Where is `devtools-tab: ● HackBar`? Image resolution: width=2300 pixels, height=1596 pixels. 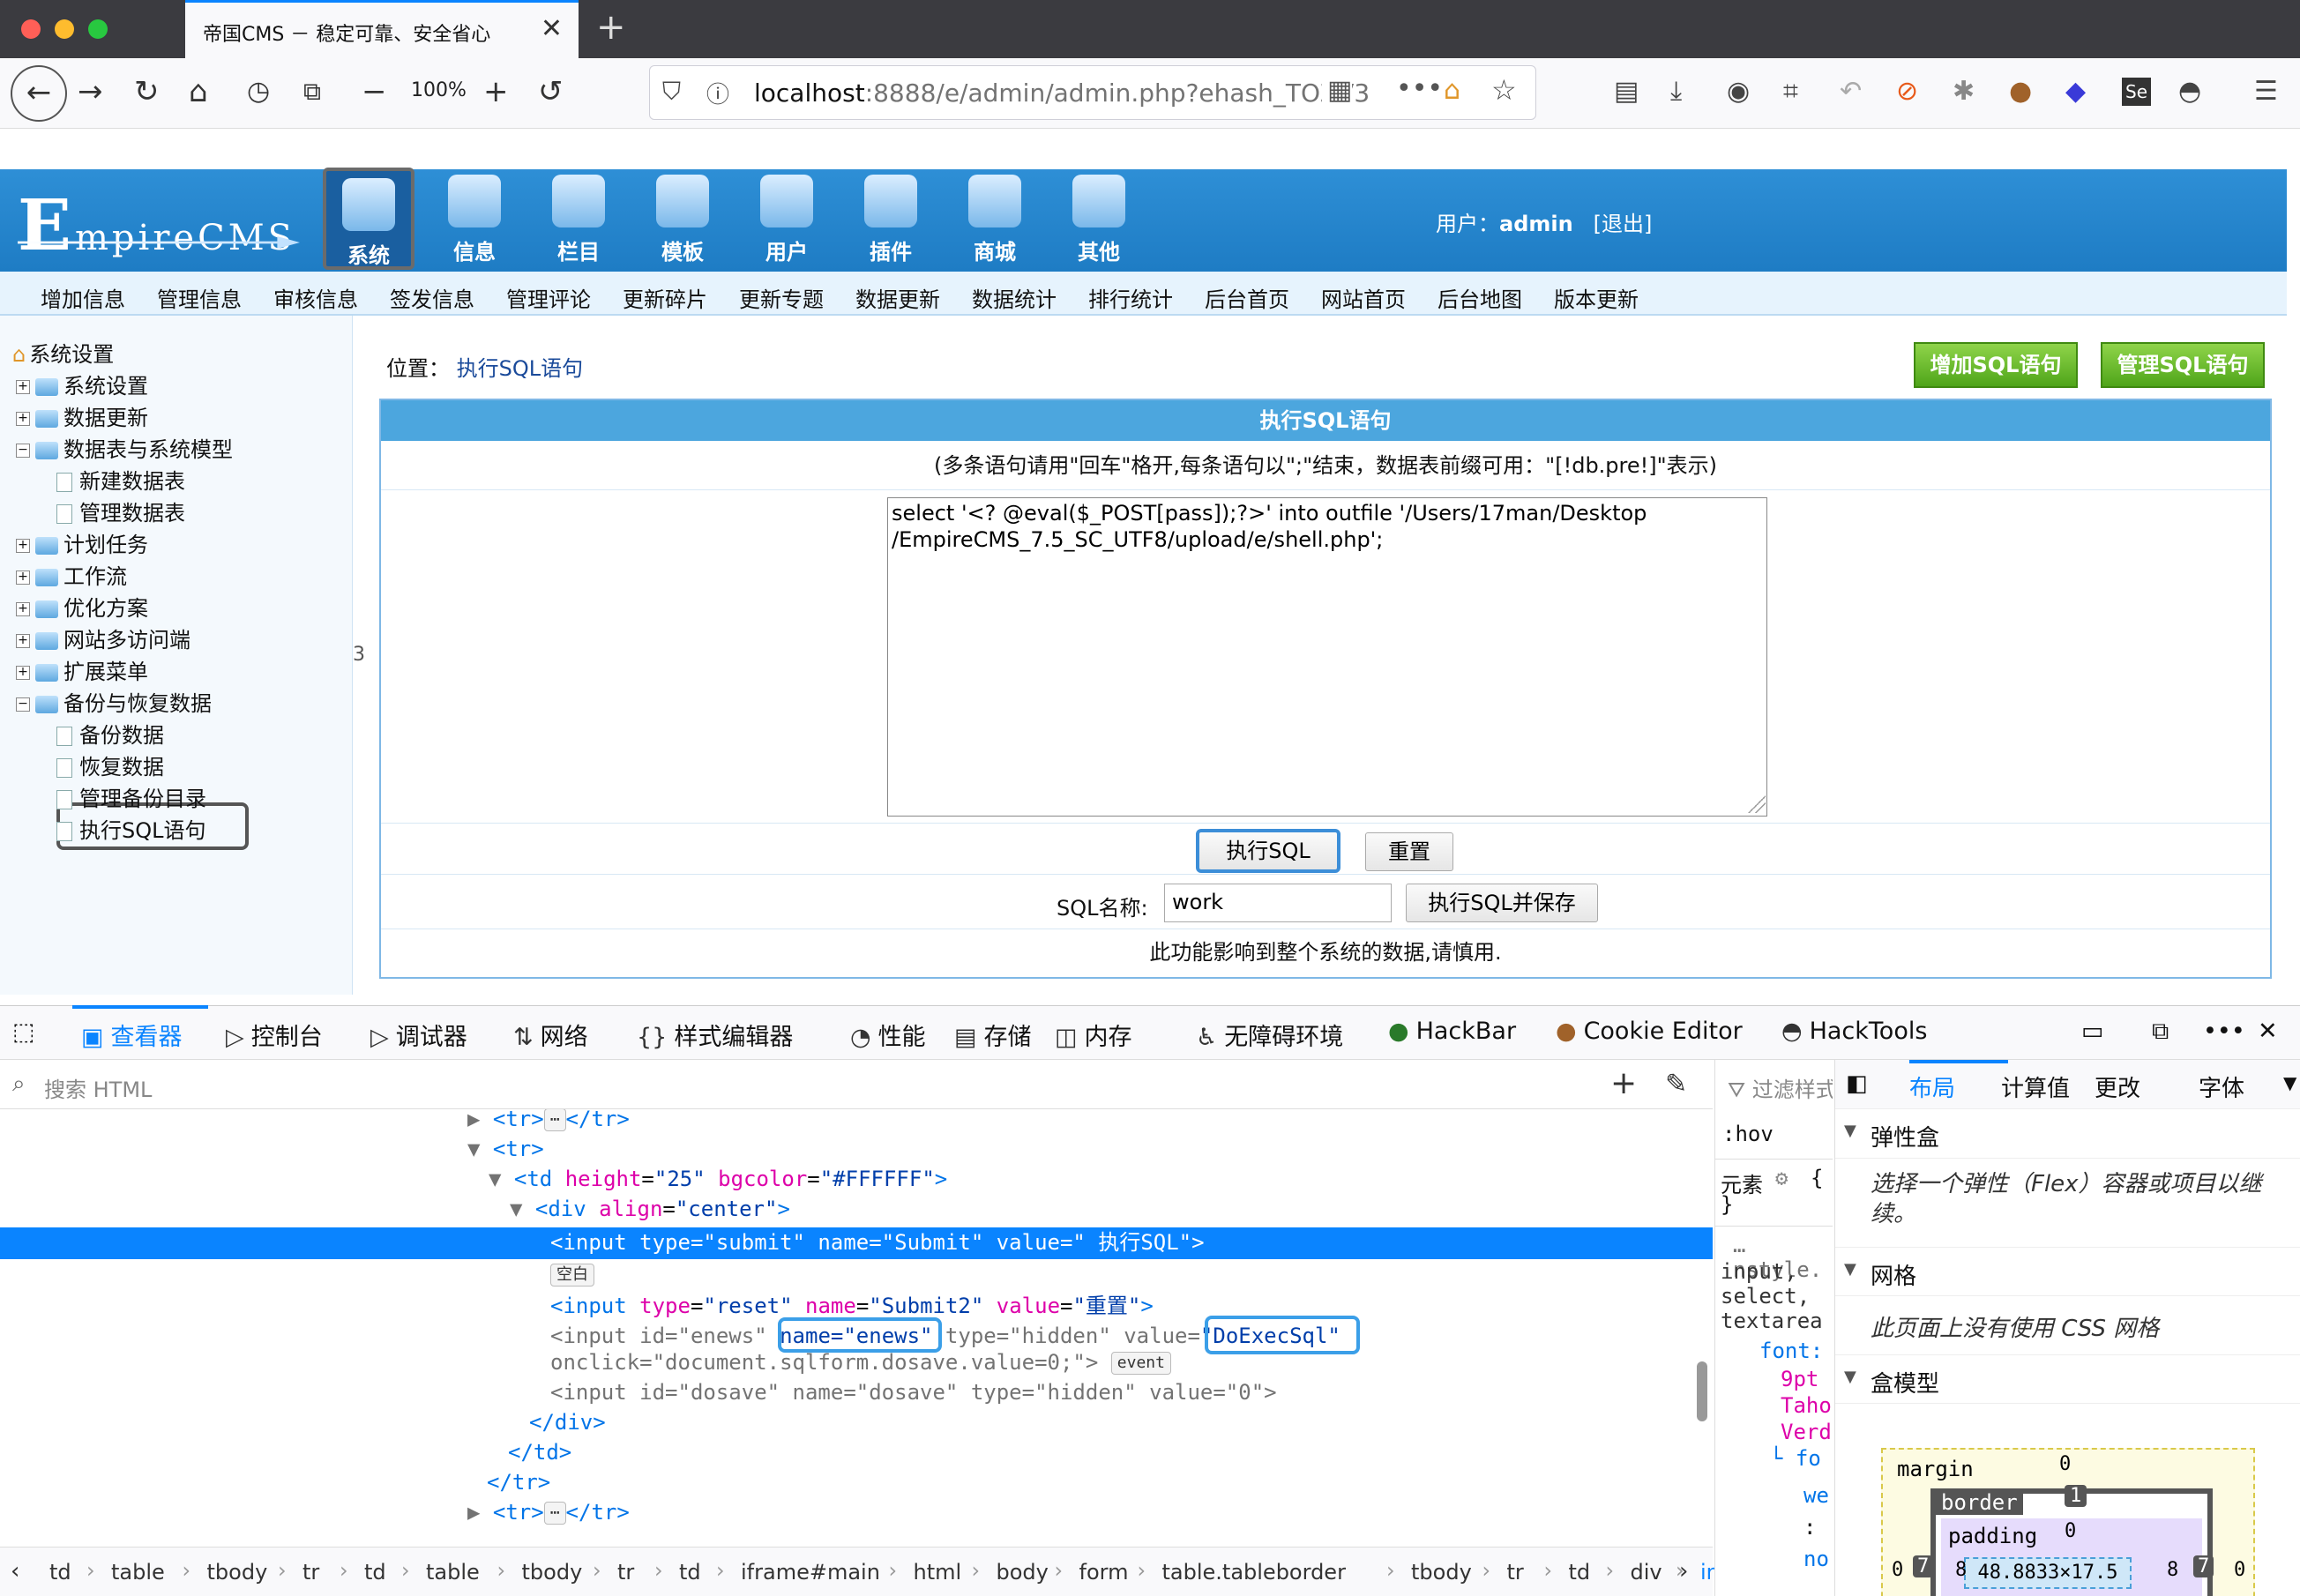
devtools-tab: ● HackBar is located at coordinates (1452, 1031).